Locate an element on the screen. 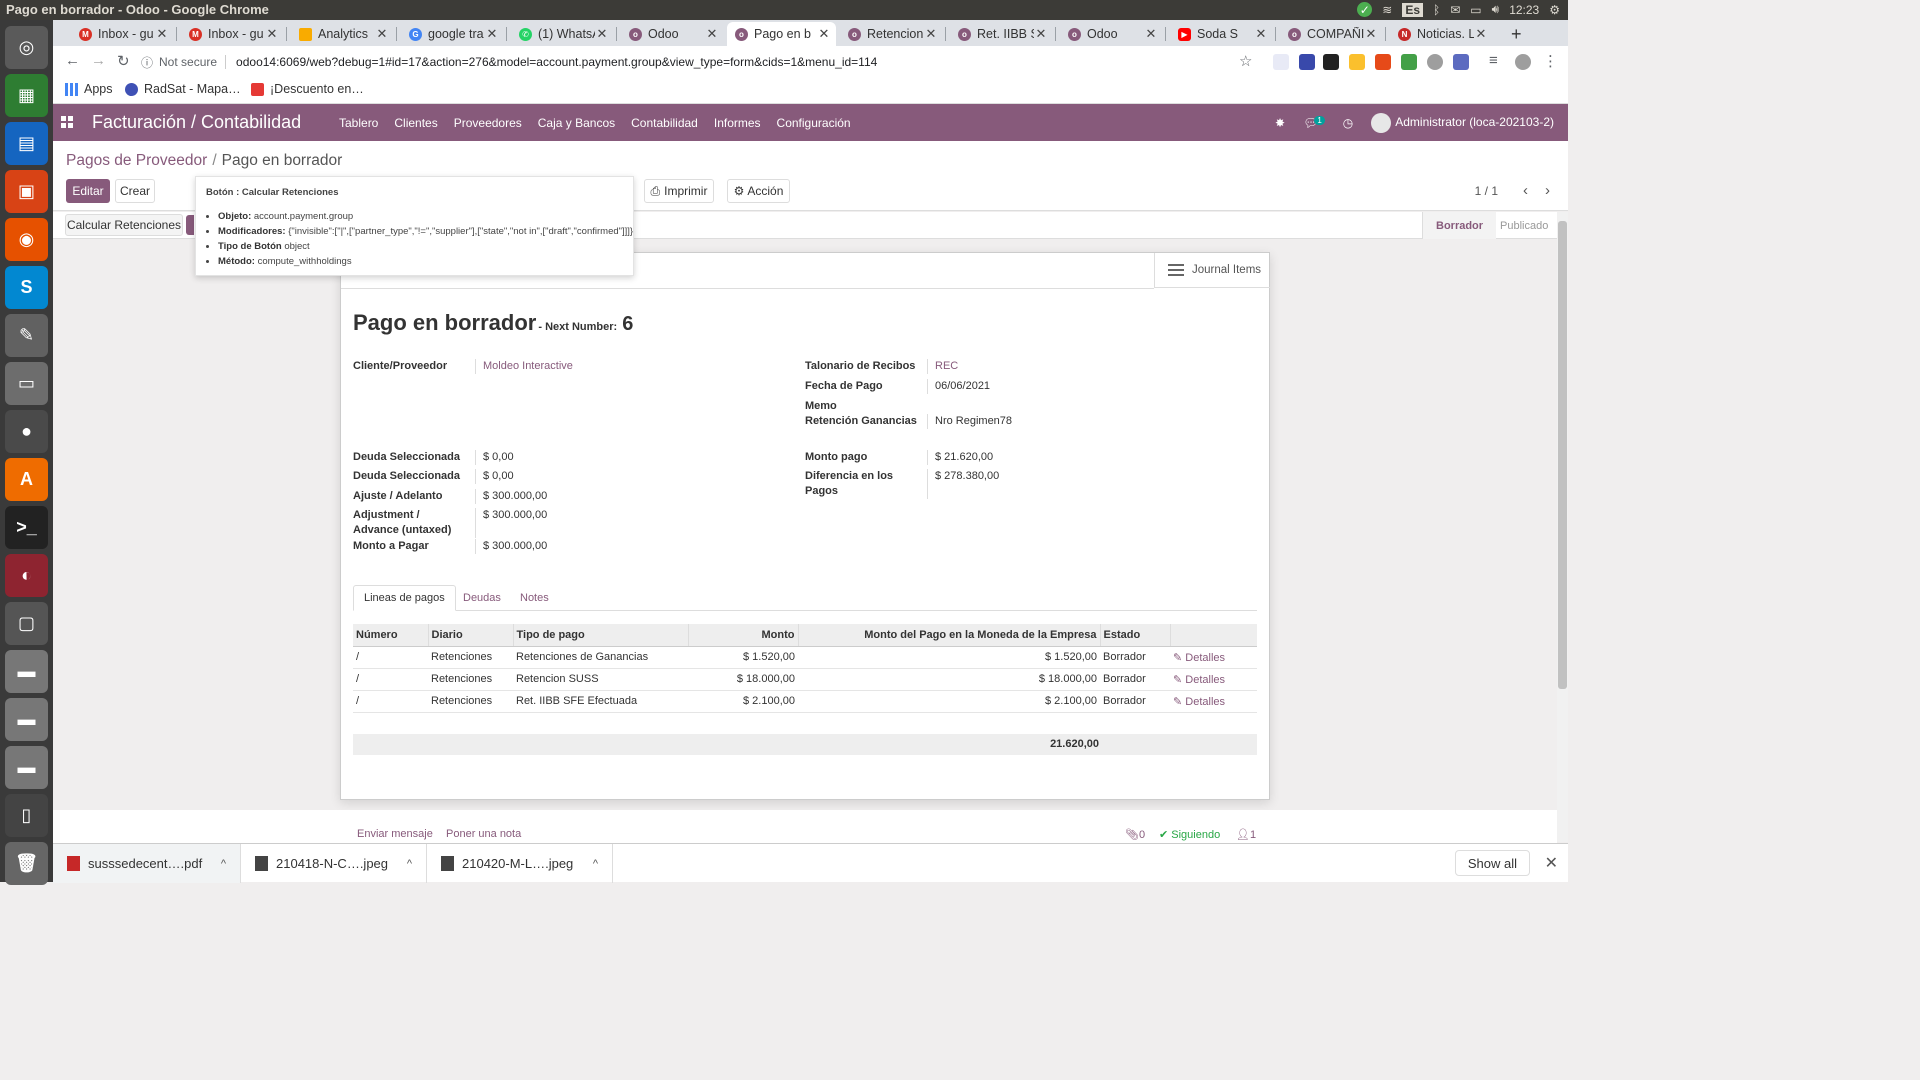  window-manager-icon: ▢ is located at coordinates (26, 623).